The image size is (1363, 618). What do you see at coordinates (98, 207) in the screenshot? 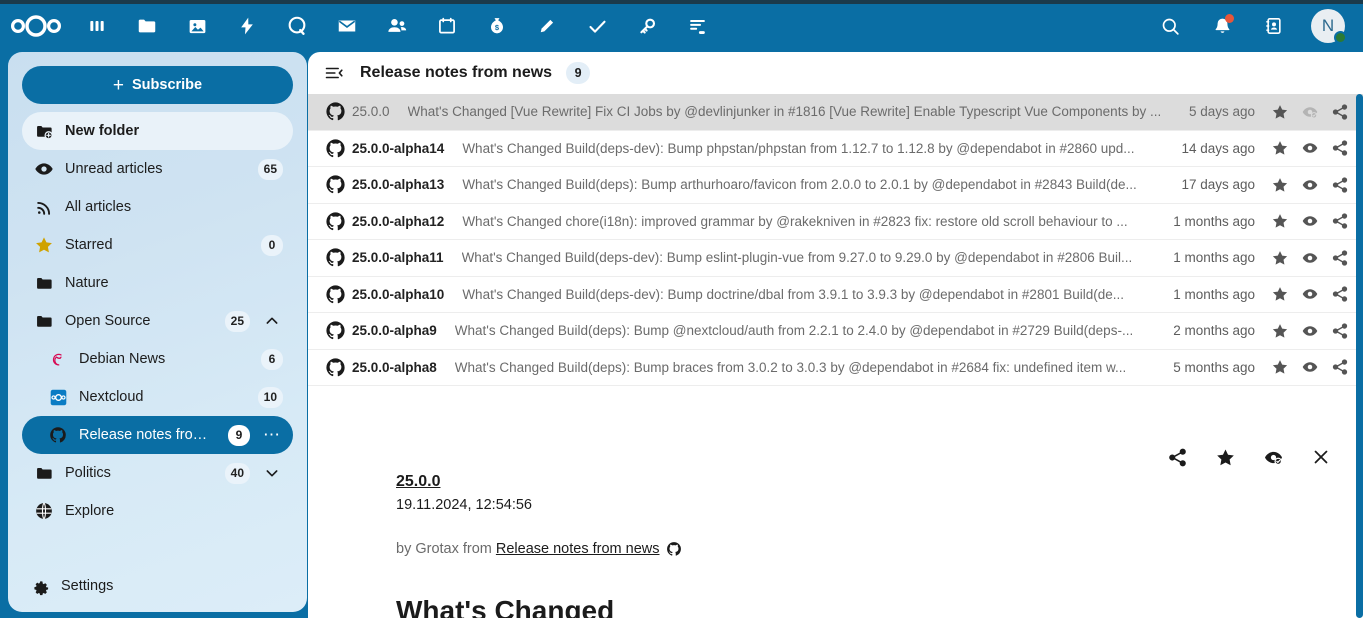
I see `sidebar-item-label: All articles` at bounding box center [98, 207].